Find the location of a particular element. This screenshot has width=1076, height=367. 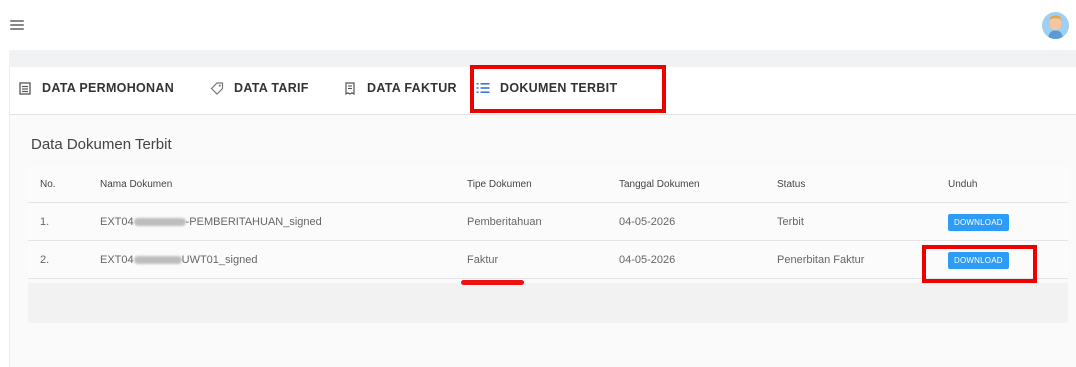

header-unduh: Unduh is located at coordinates (963, 184).